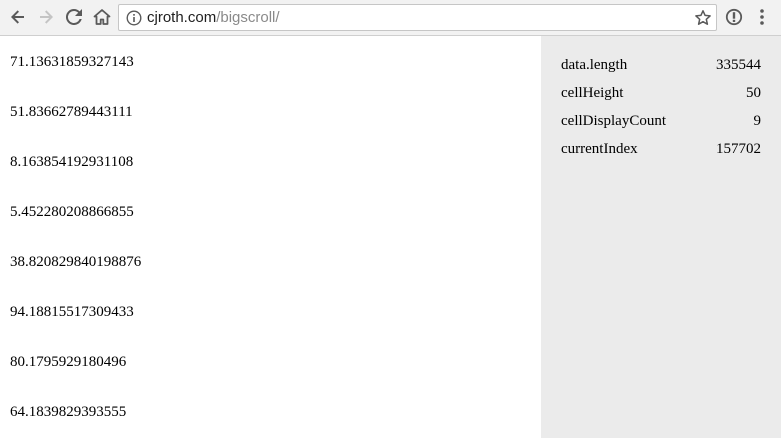  Describe the element at coordinates (72, 212) in the screenshot. I see `list-item: 5.452280208866855` at that location.